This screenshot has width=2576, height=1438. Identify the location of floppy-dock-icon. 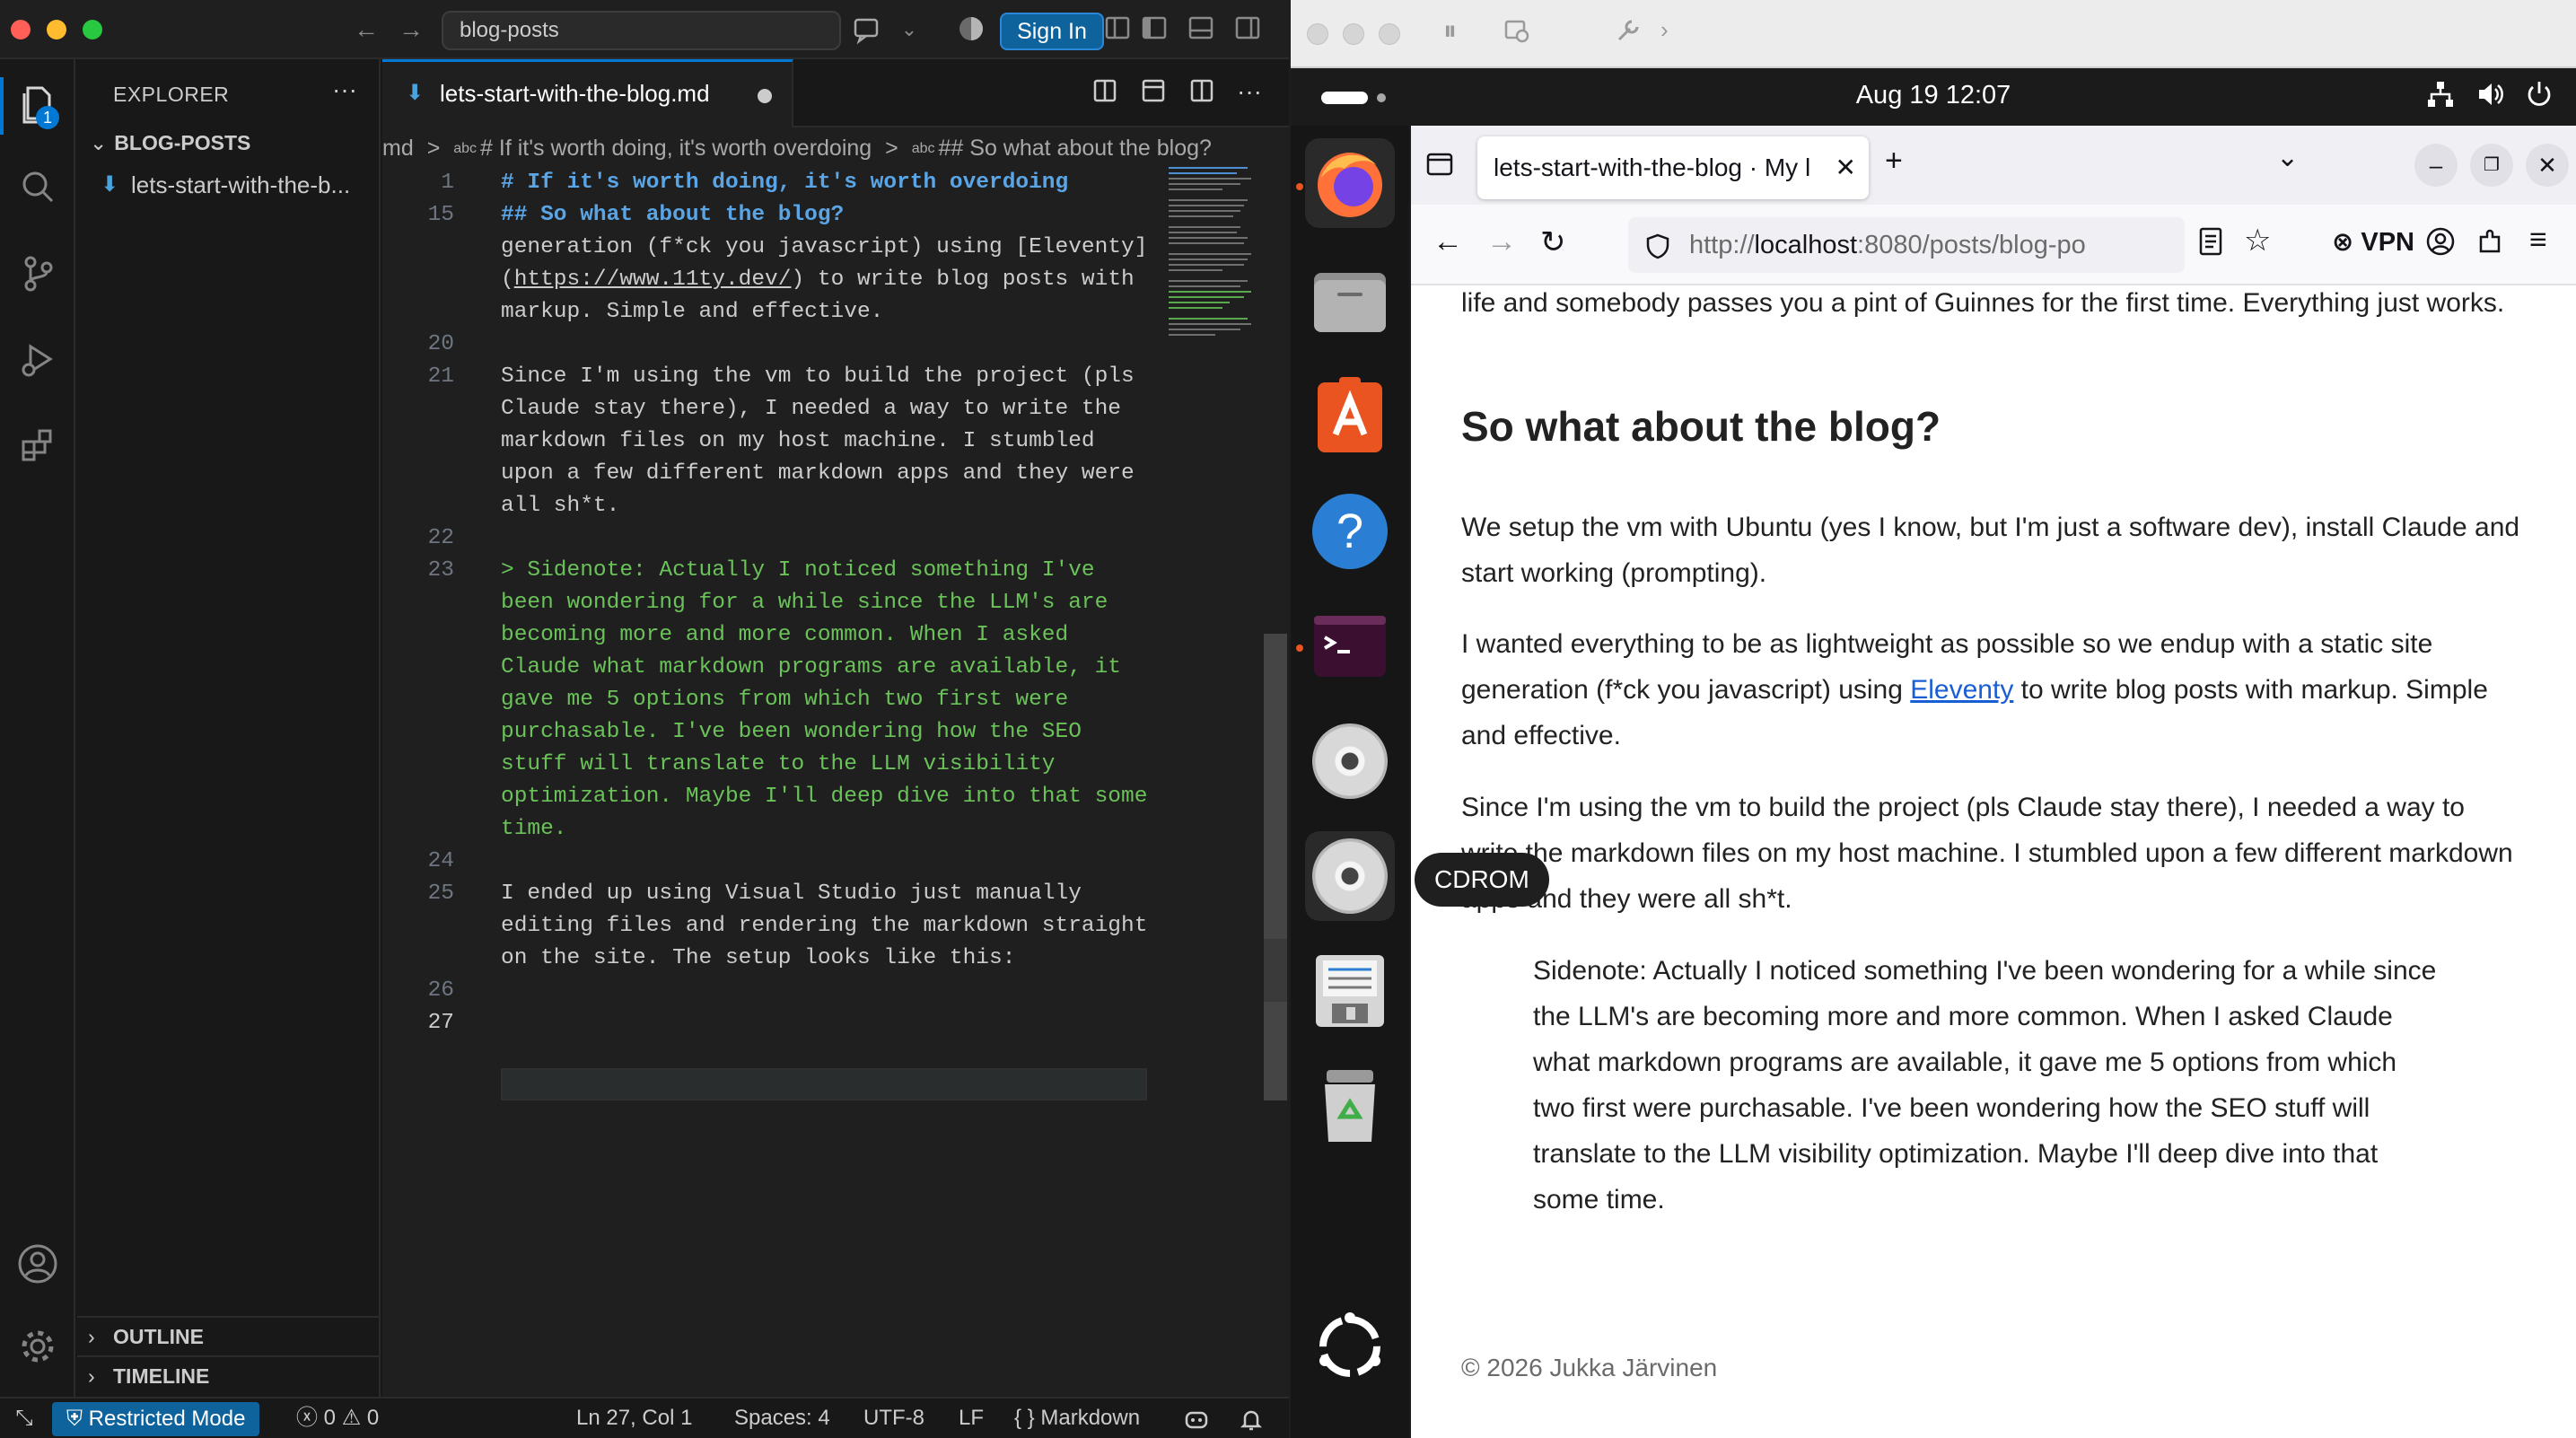
(1350, 991).